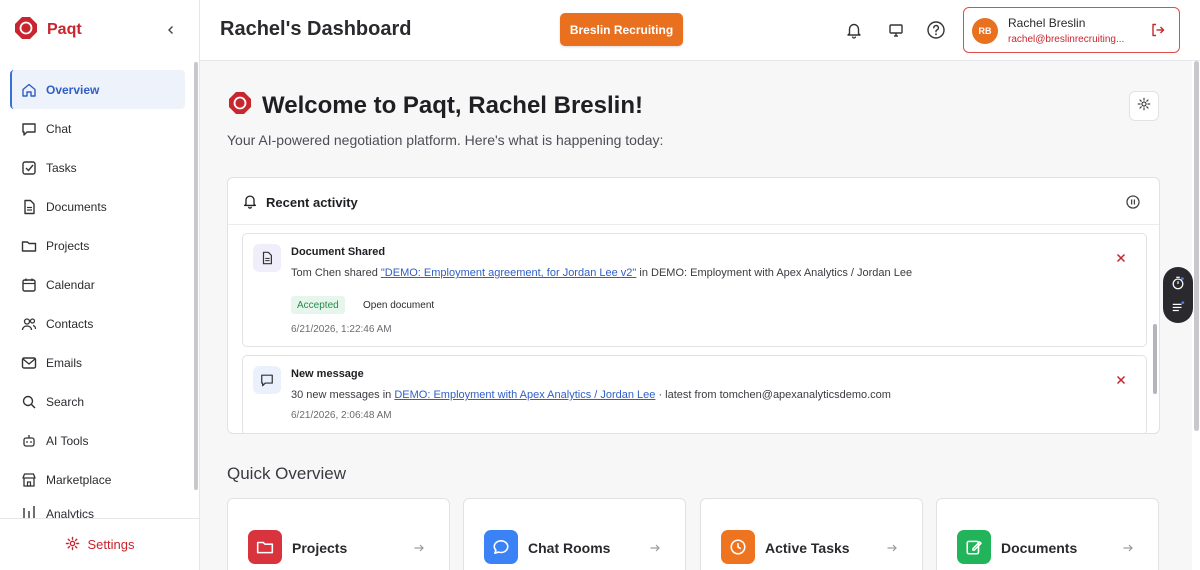 The height and width of the screenshot is (570, 1200). Describe the element at coordinates (29, 441) in the screenshot. I see `bot-icon` at that location.